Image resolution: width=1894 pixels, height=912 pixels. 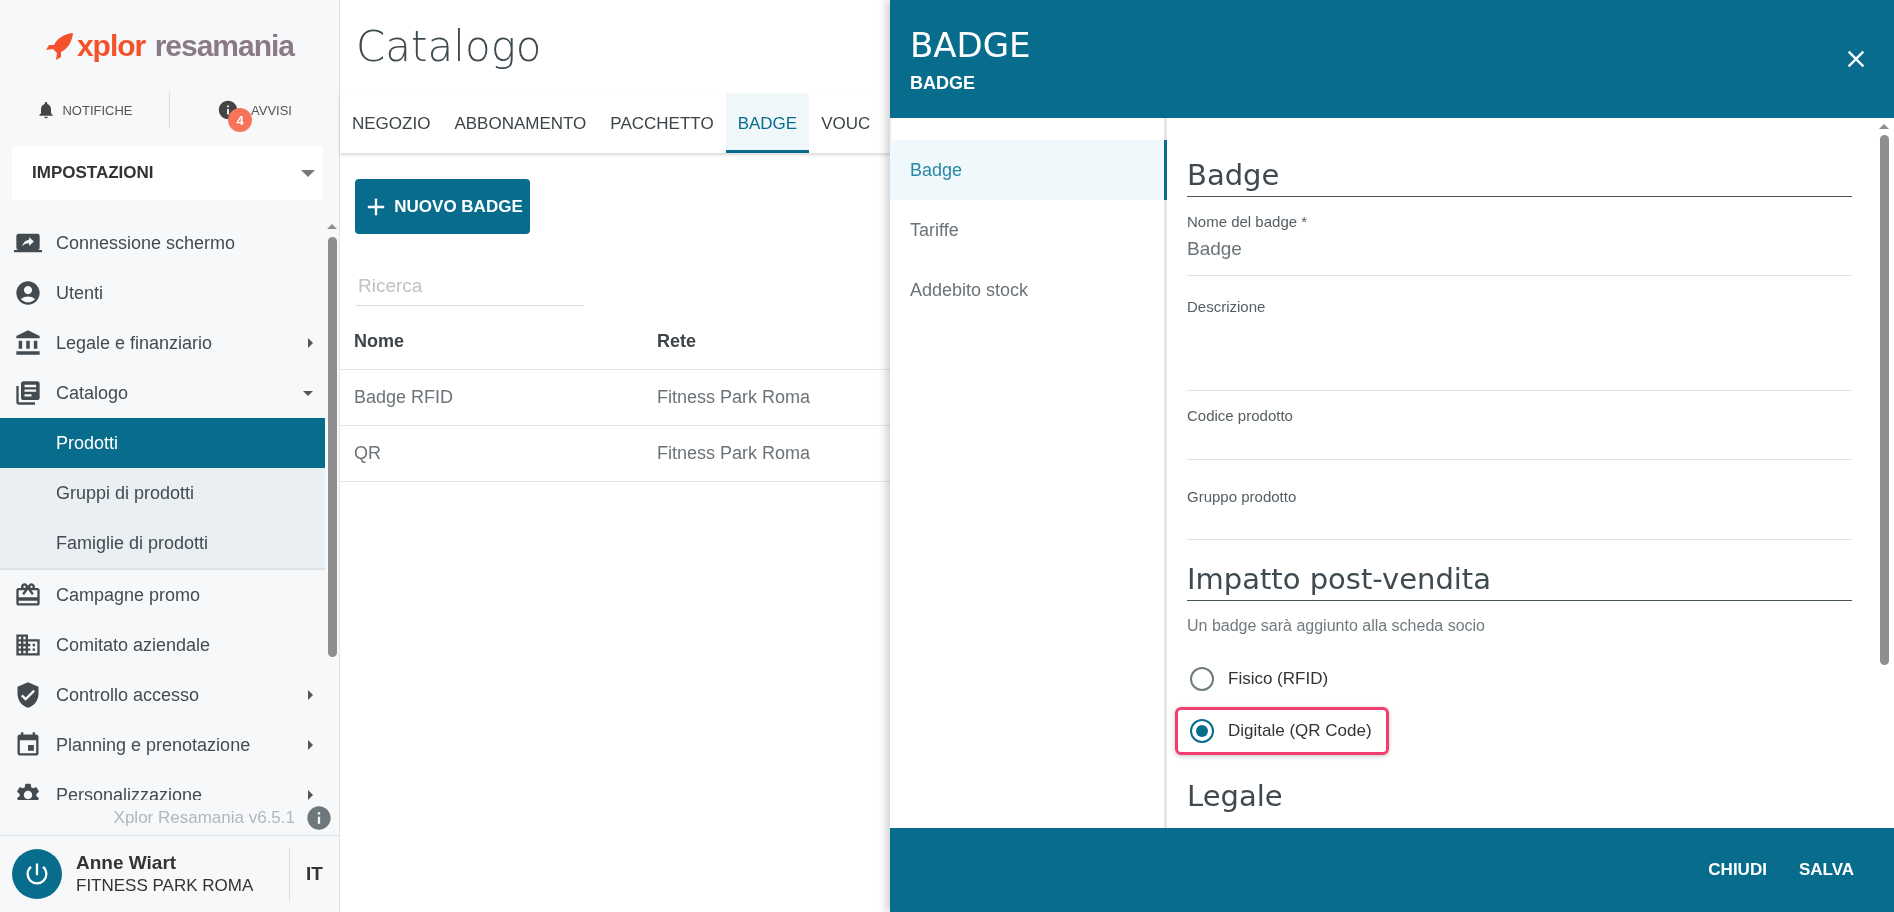 I want to click on panel-nav-item: Addebito stock, so click(x=1028, y=290).